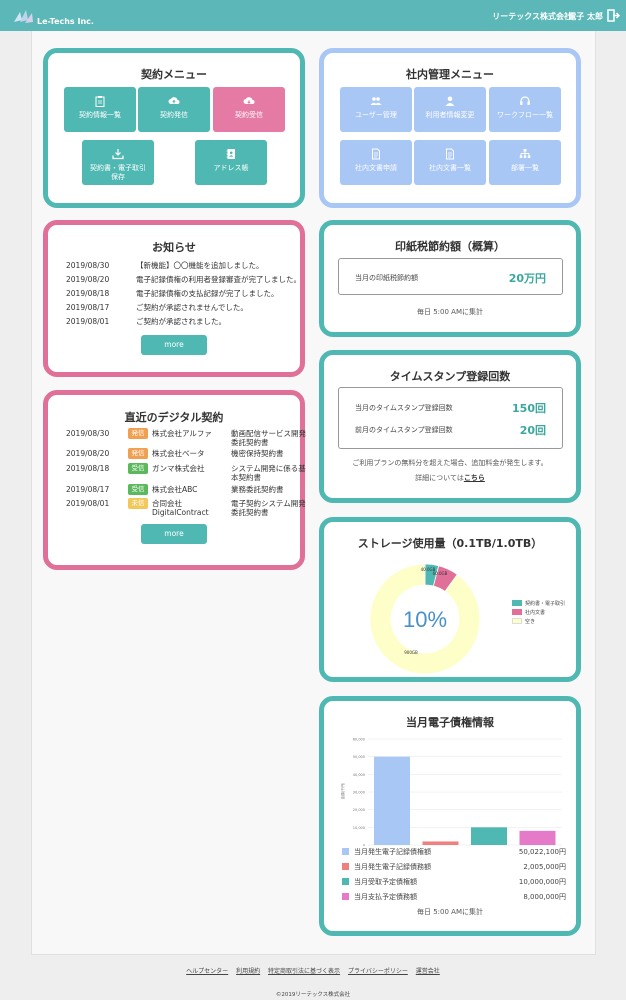 The width and height of the screenshot is (626, 1000). What do you see at coordinates (174, 345) in the screenshot?
I see `news-more-button: more` at bounding box center [174, 345].